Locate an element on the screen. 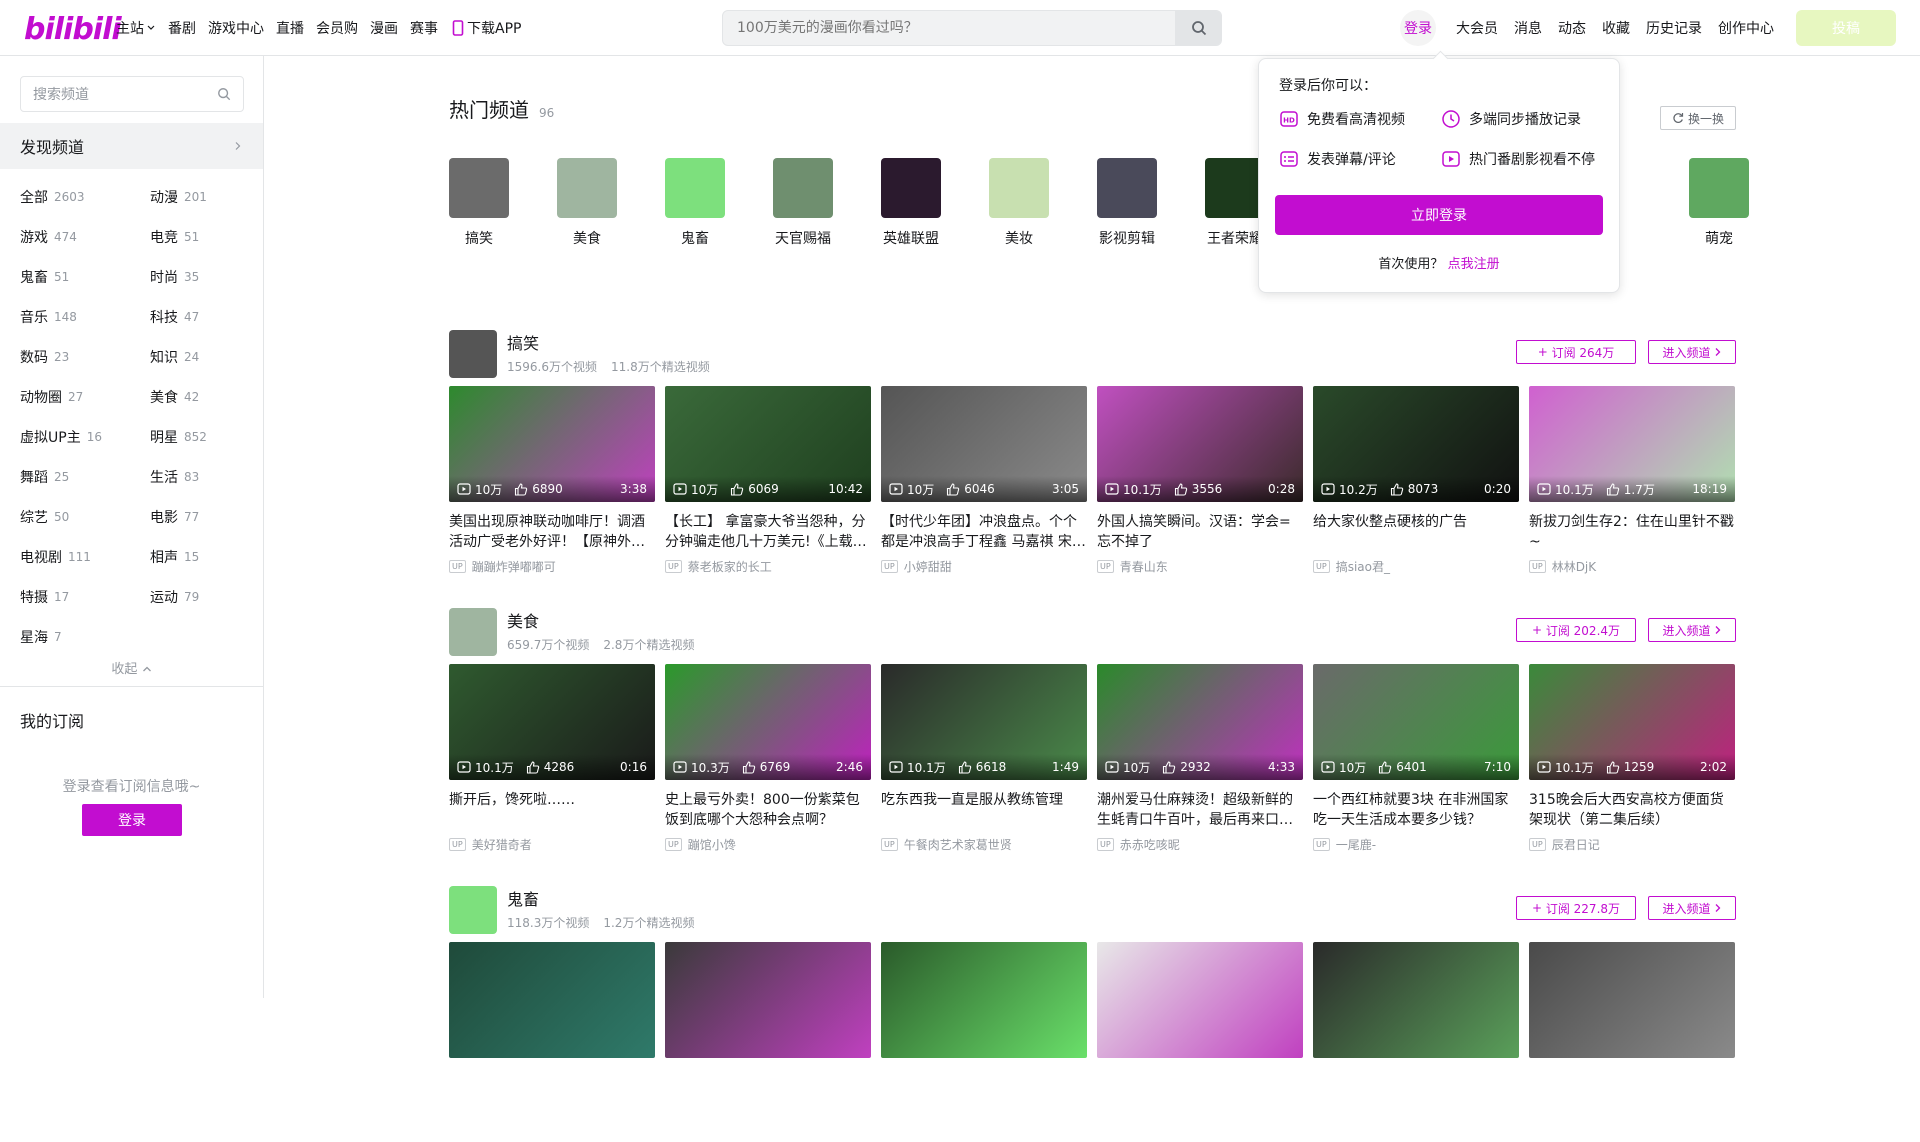 The height and width of the screenshot is (1142, 1920). category-item: 美食 42 is located at coordinates (200, 397).